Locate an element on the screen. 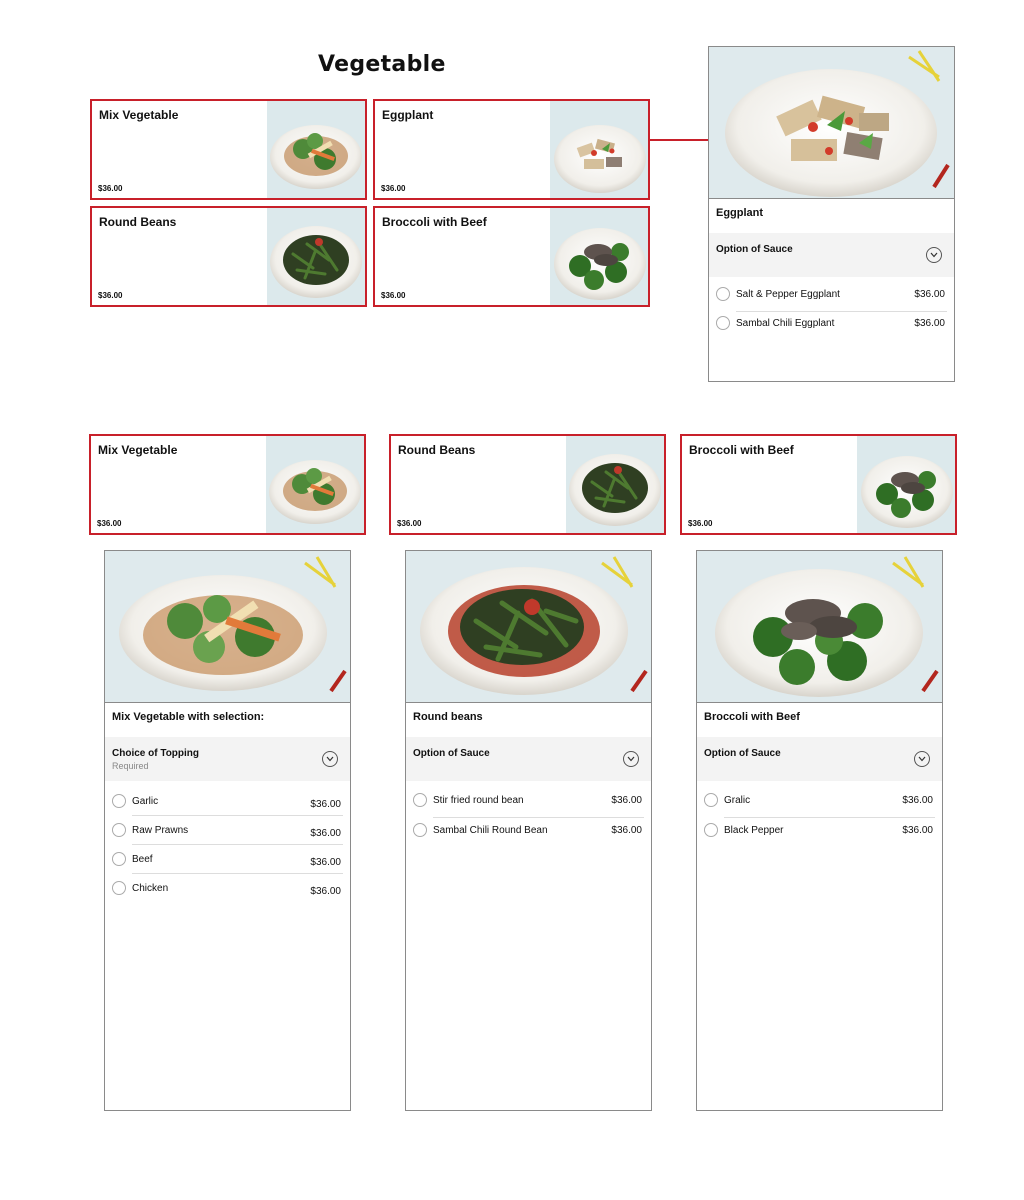 The width and height of the screenshot is (1024, 1200). option-group-required: Required is located at coordinates (130, 766).